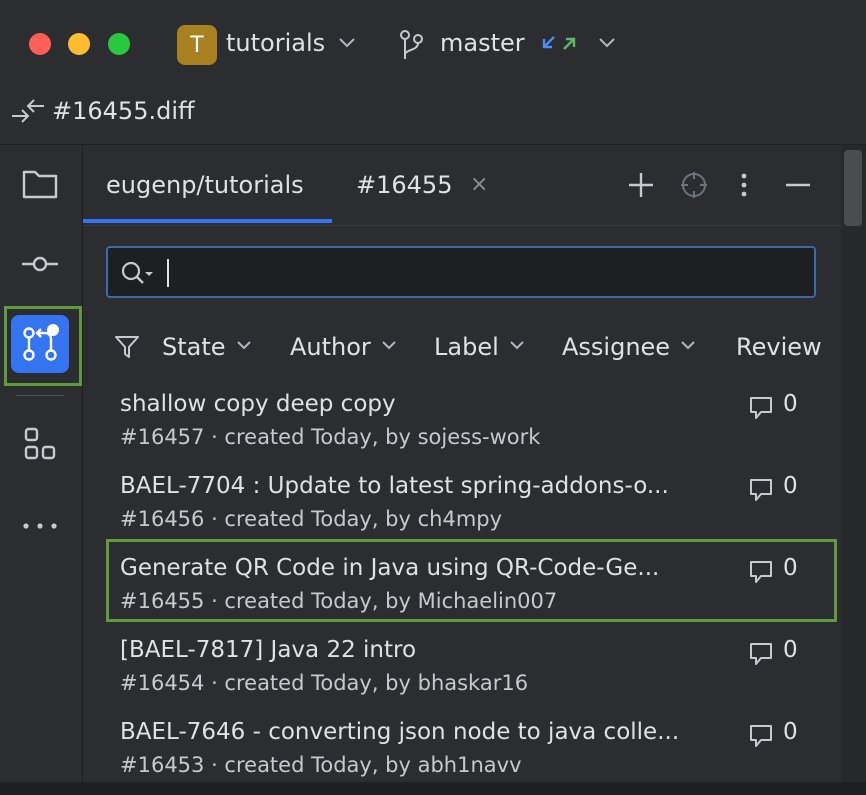 The image size is (866, 795). I want to click on pull-request-title: [BAEL-7817] Java 22 intro, so click(268, 650).